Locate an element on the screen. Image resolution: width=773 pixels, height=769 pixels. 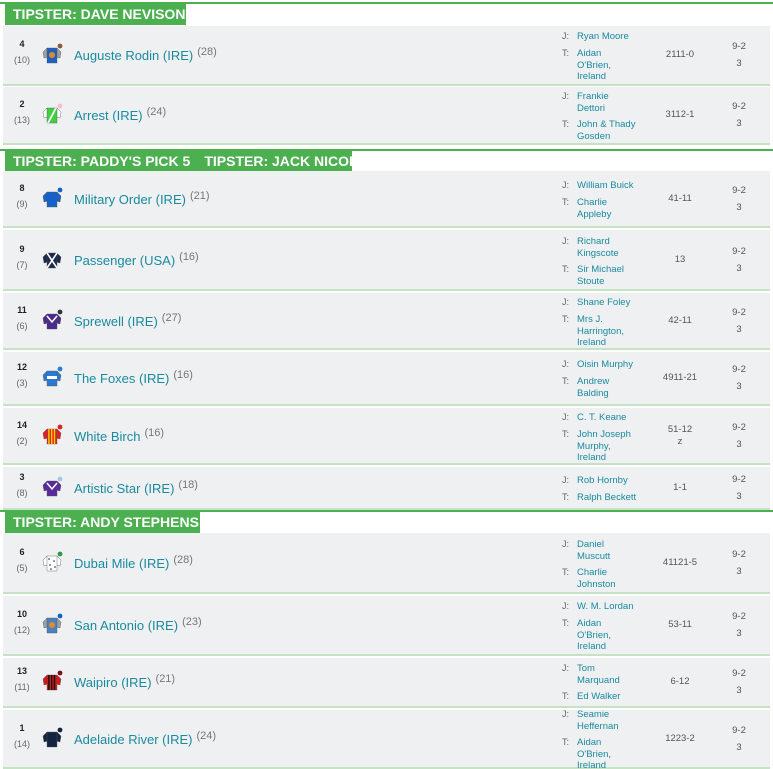
jockey-name: C. T. Keane is located at coordinates (610, 418).